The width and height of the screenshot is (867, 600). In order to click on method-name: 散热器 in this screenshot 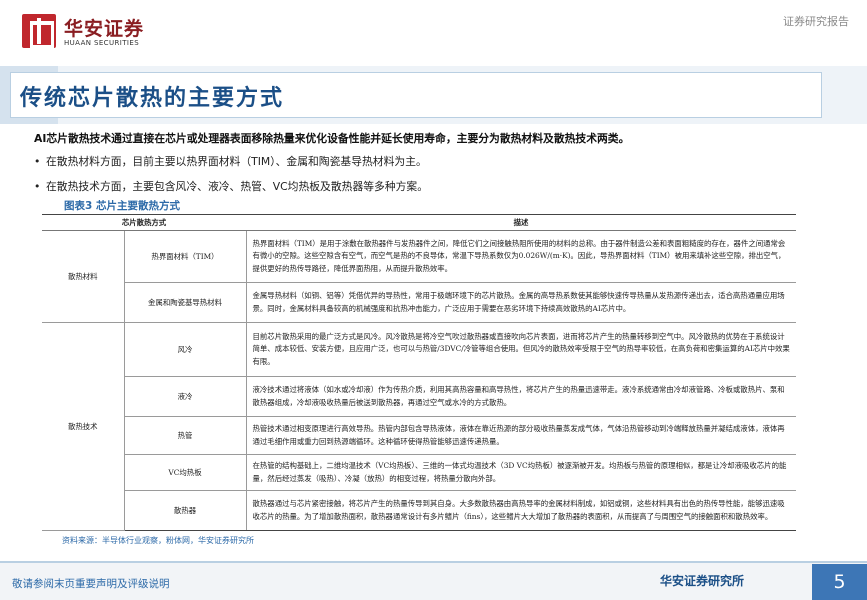, I will do `click(185, 510)`.